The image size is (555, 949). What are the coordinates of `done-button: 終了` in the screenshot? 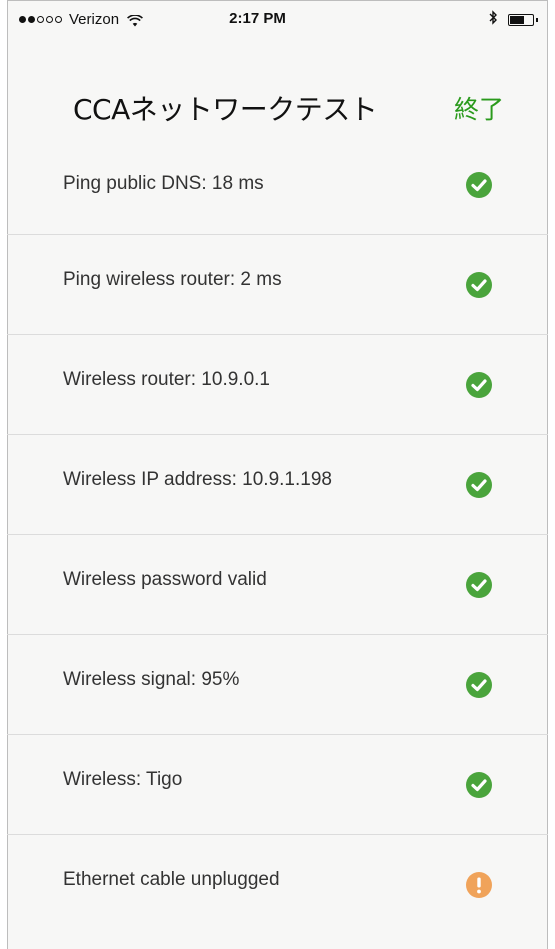 It's located at (479, 108).